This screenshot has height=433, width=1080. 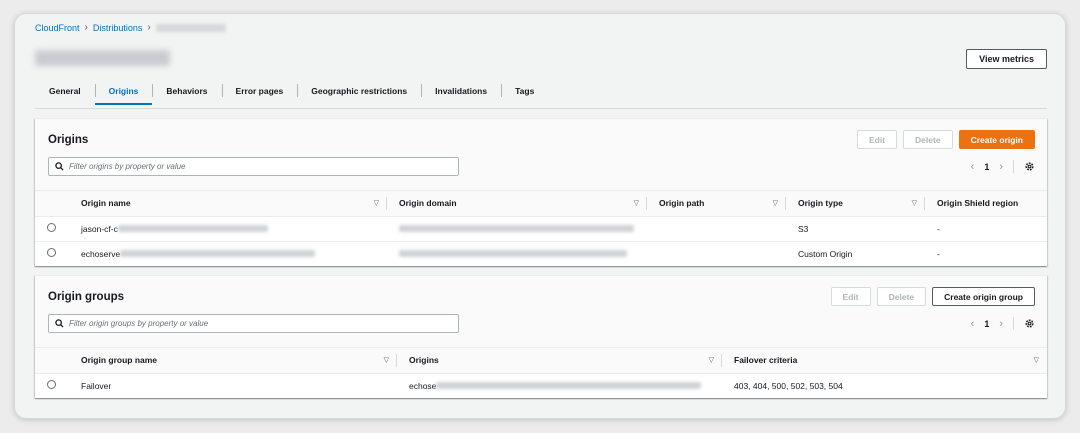 I want to click on tab-behaviors: Behaviors, so click(x=186, y=93).